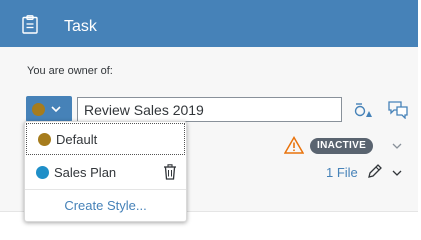 This screenshot has width=421, height=240. I want to click on owner-label: You are owner of:, so click(70, 71).